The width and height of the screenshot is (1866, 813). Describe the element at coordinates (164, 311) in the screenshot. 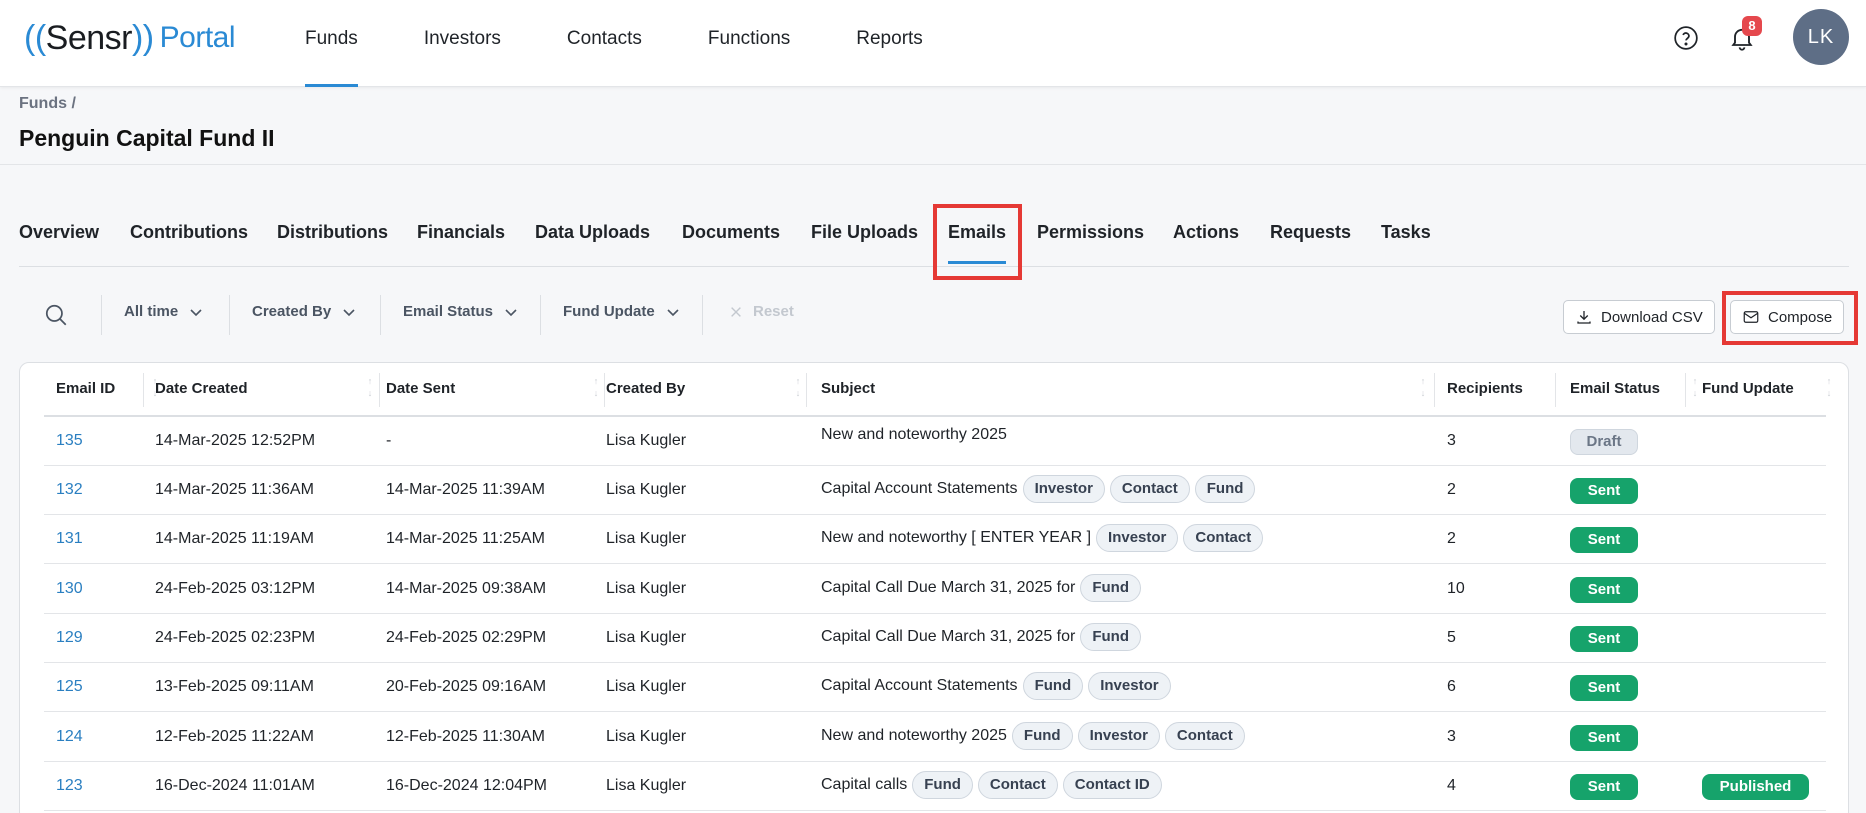

I see `time-filter-dropdown: All time` at that location.